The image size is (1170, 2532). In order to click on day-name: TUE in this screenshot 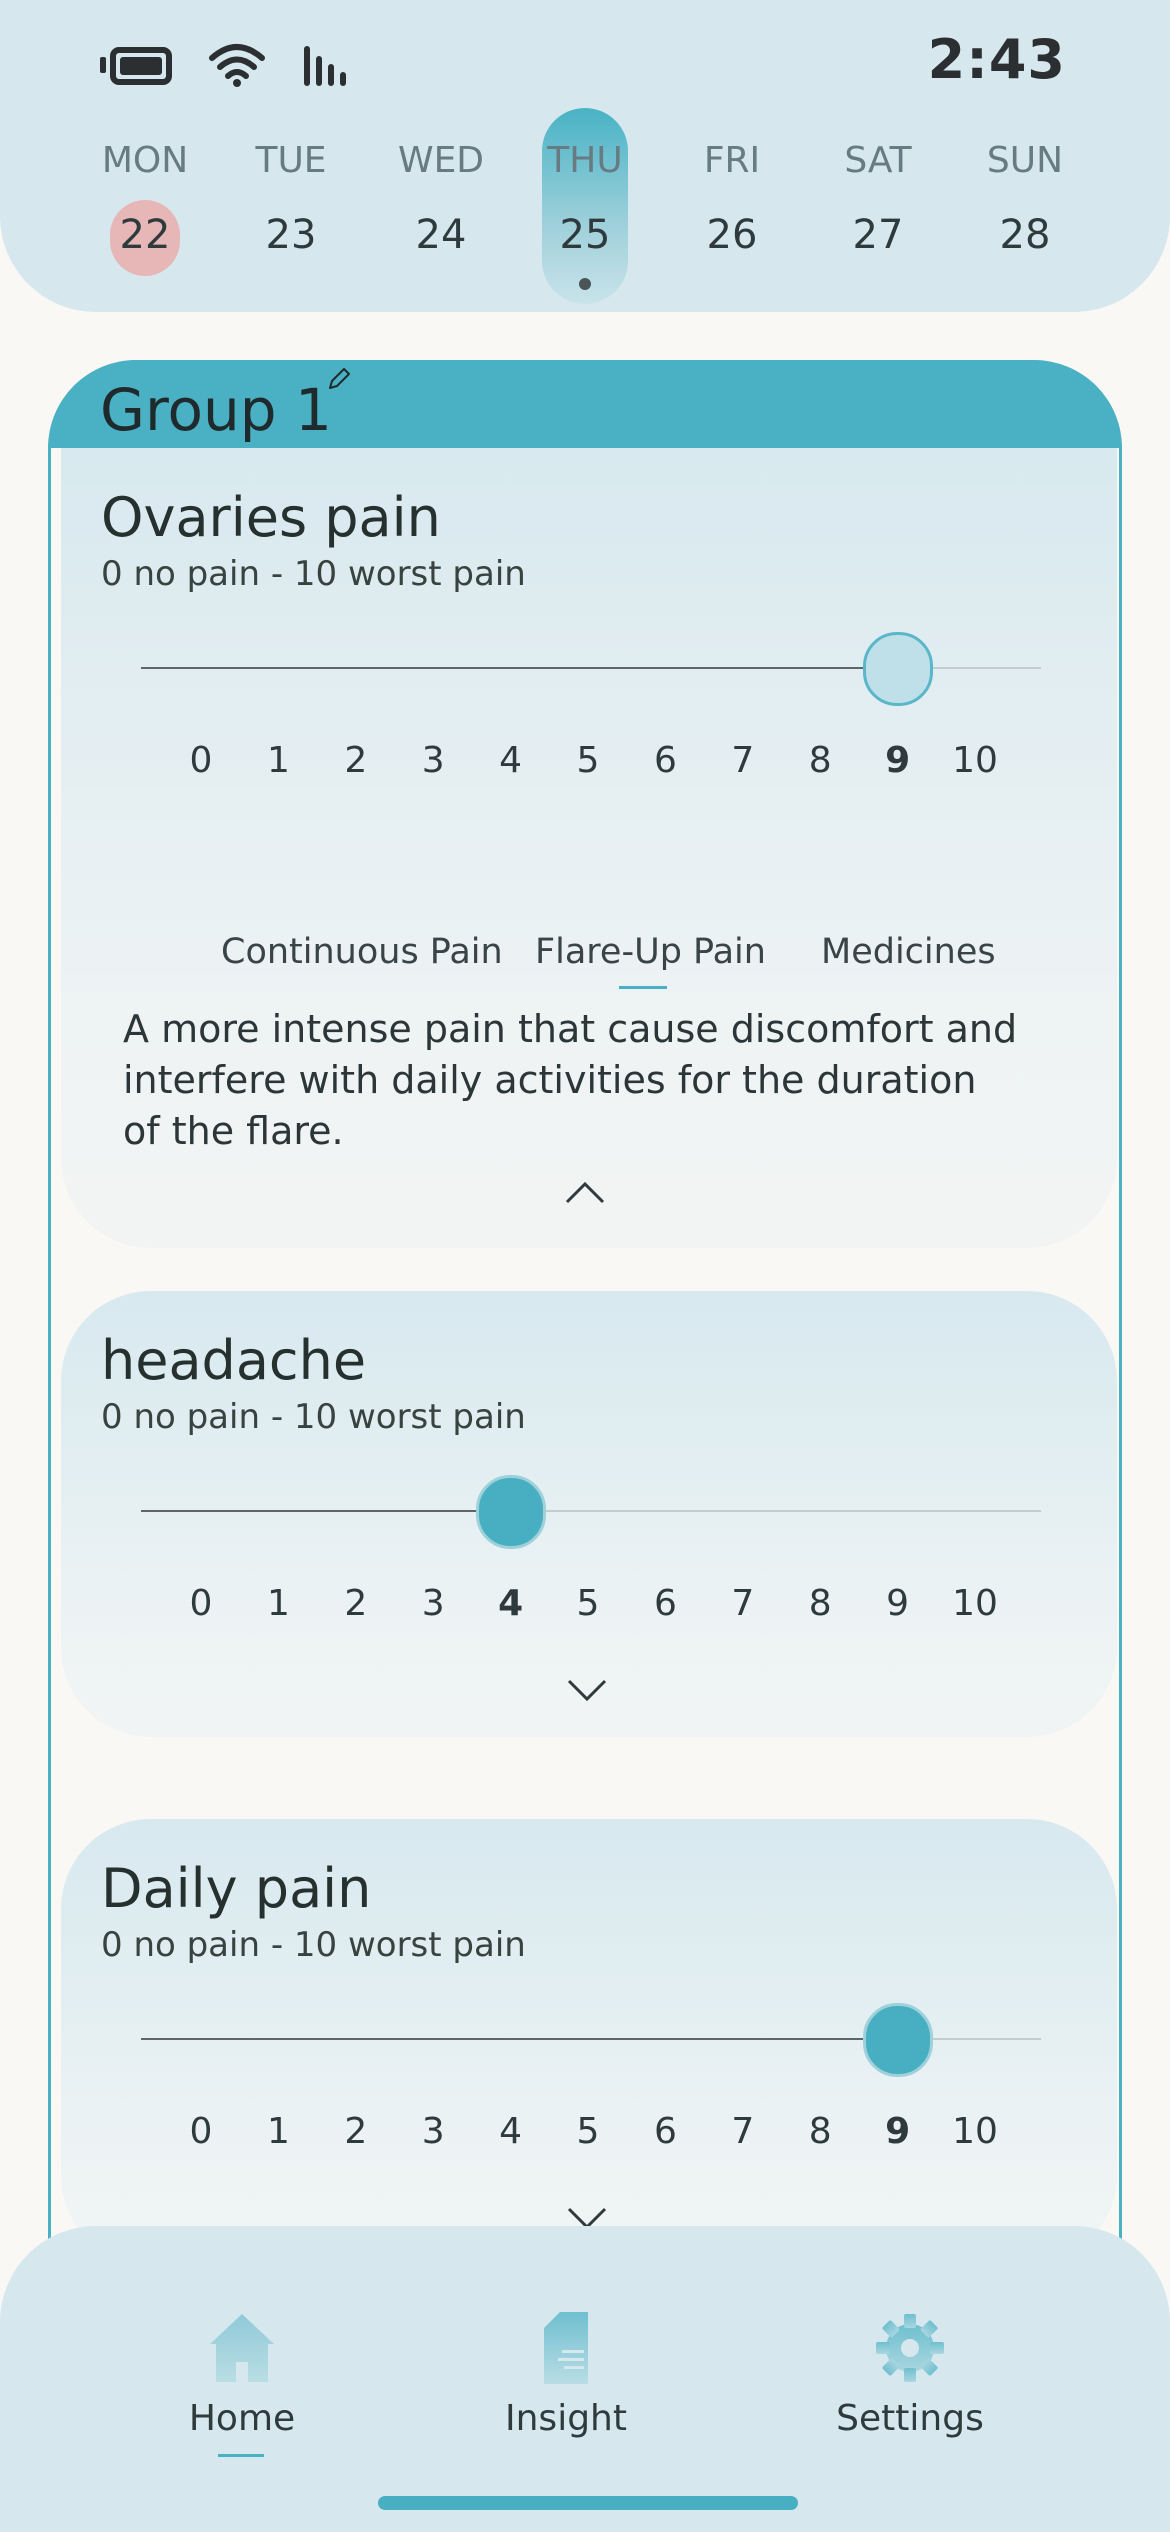, I will do `click(291, 160)`.